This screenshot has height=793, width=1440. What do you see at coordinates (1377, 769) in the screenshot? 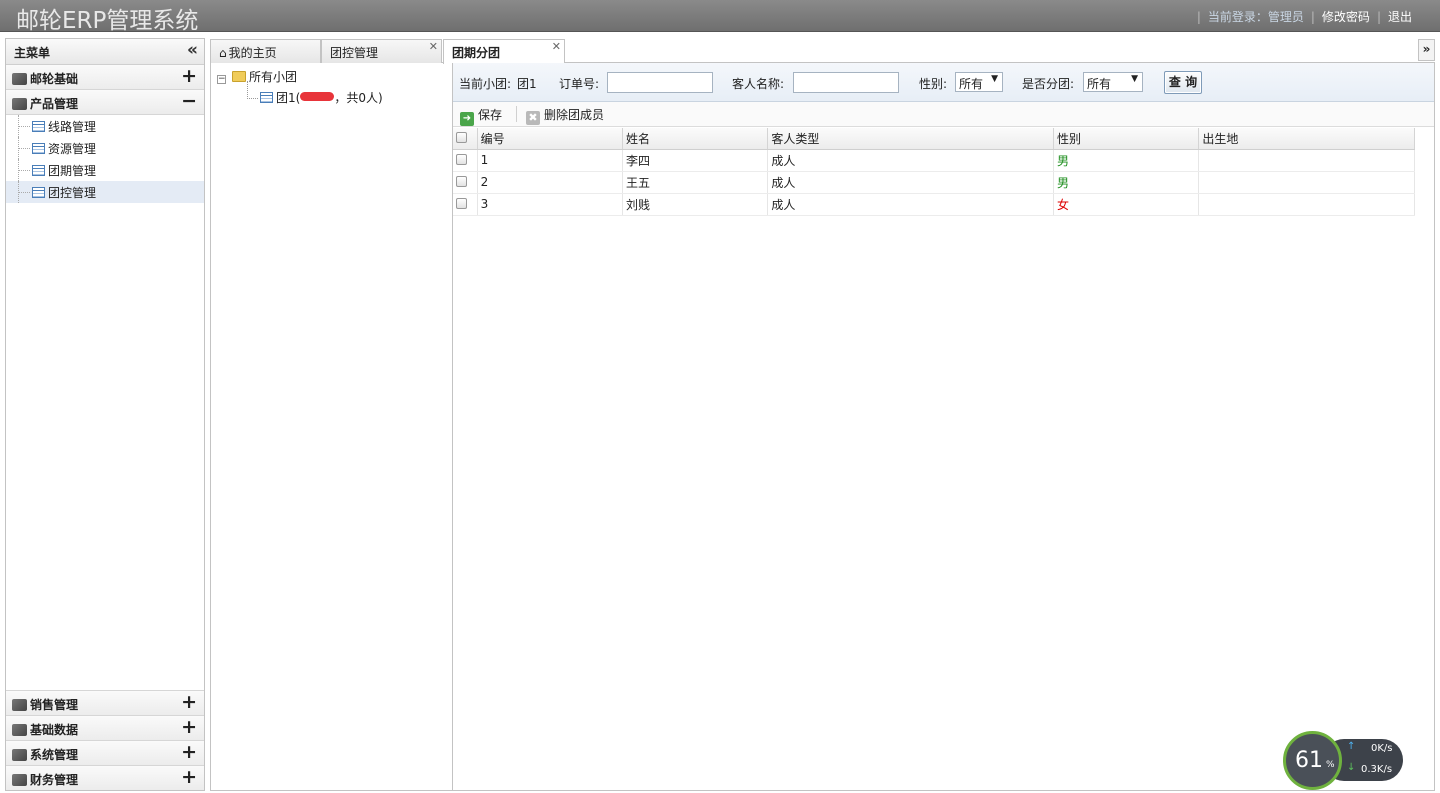
I see `download-speed: 0.3K/s` at bounding box center [1377, 769].